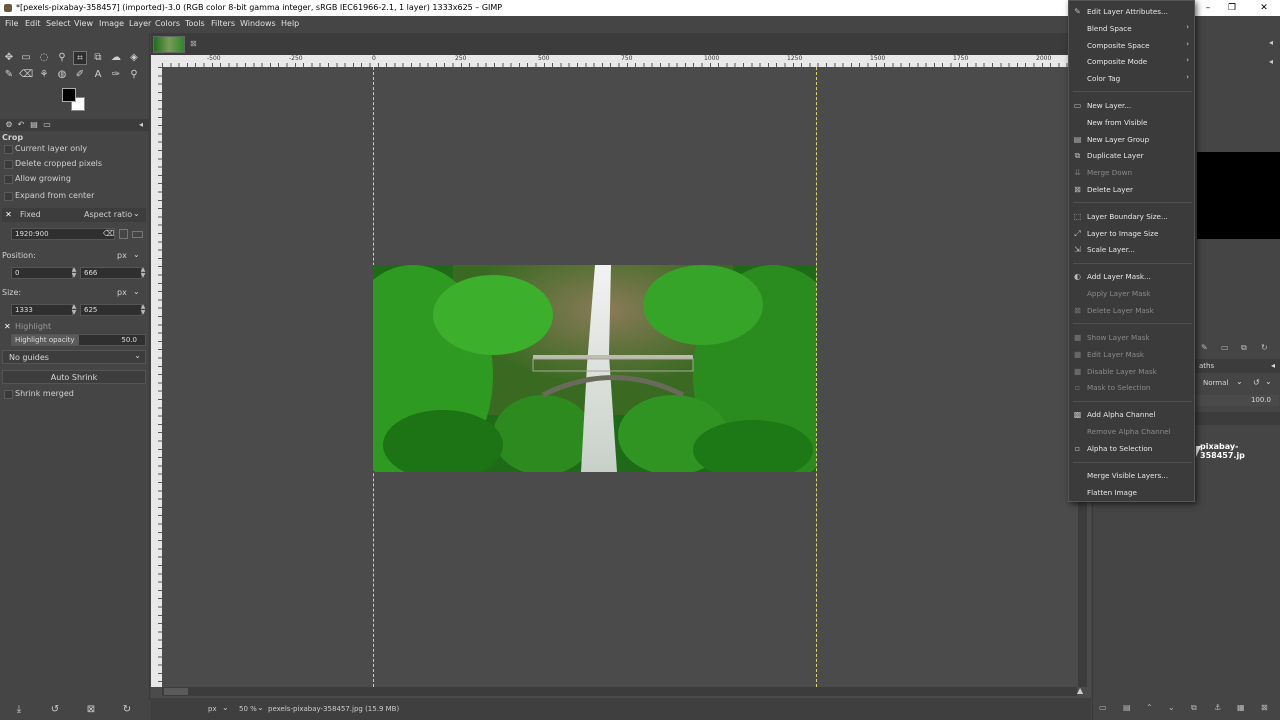  I want to click on menu-view: View, so click(83, 23).